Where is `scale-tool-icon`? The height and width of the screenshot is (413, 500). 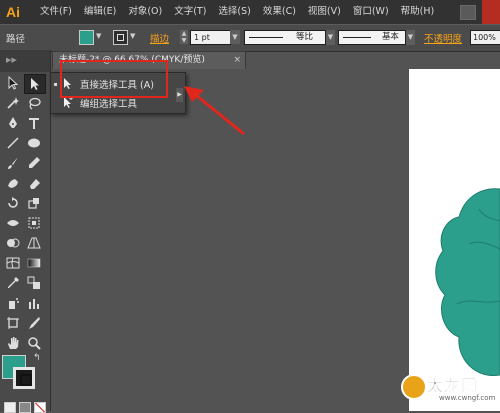 scale-tool-icon is located at coordinates (34, 203).